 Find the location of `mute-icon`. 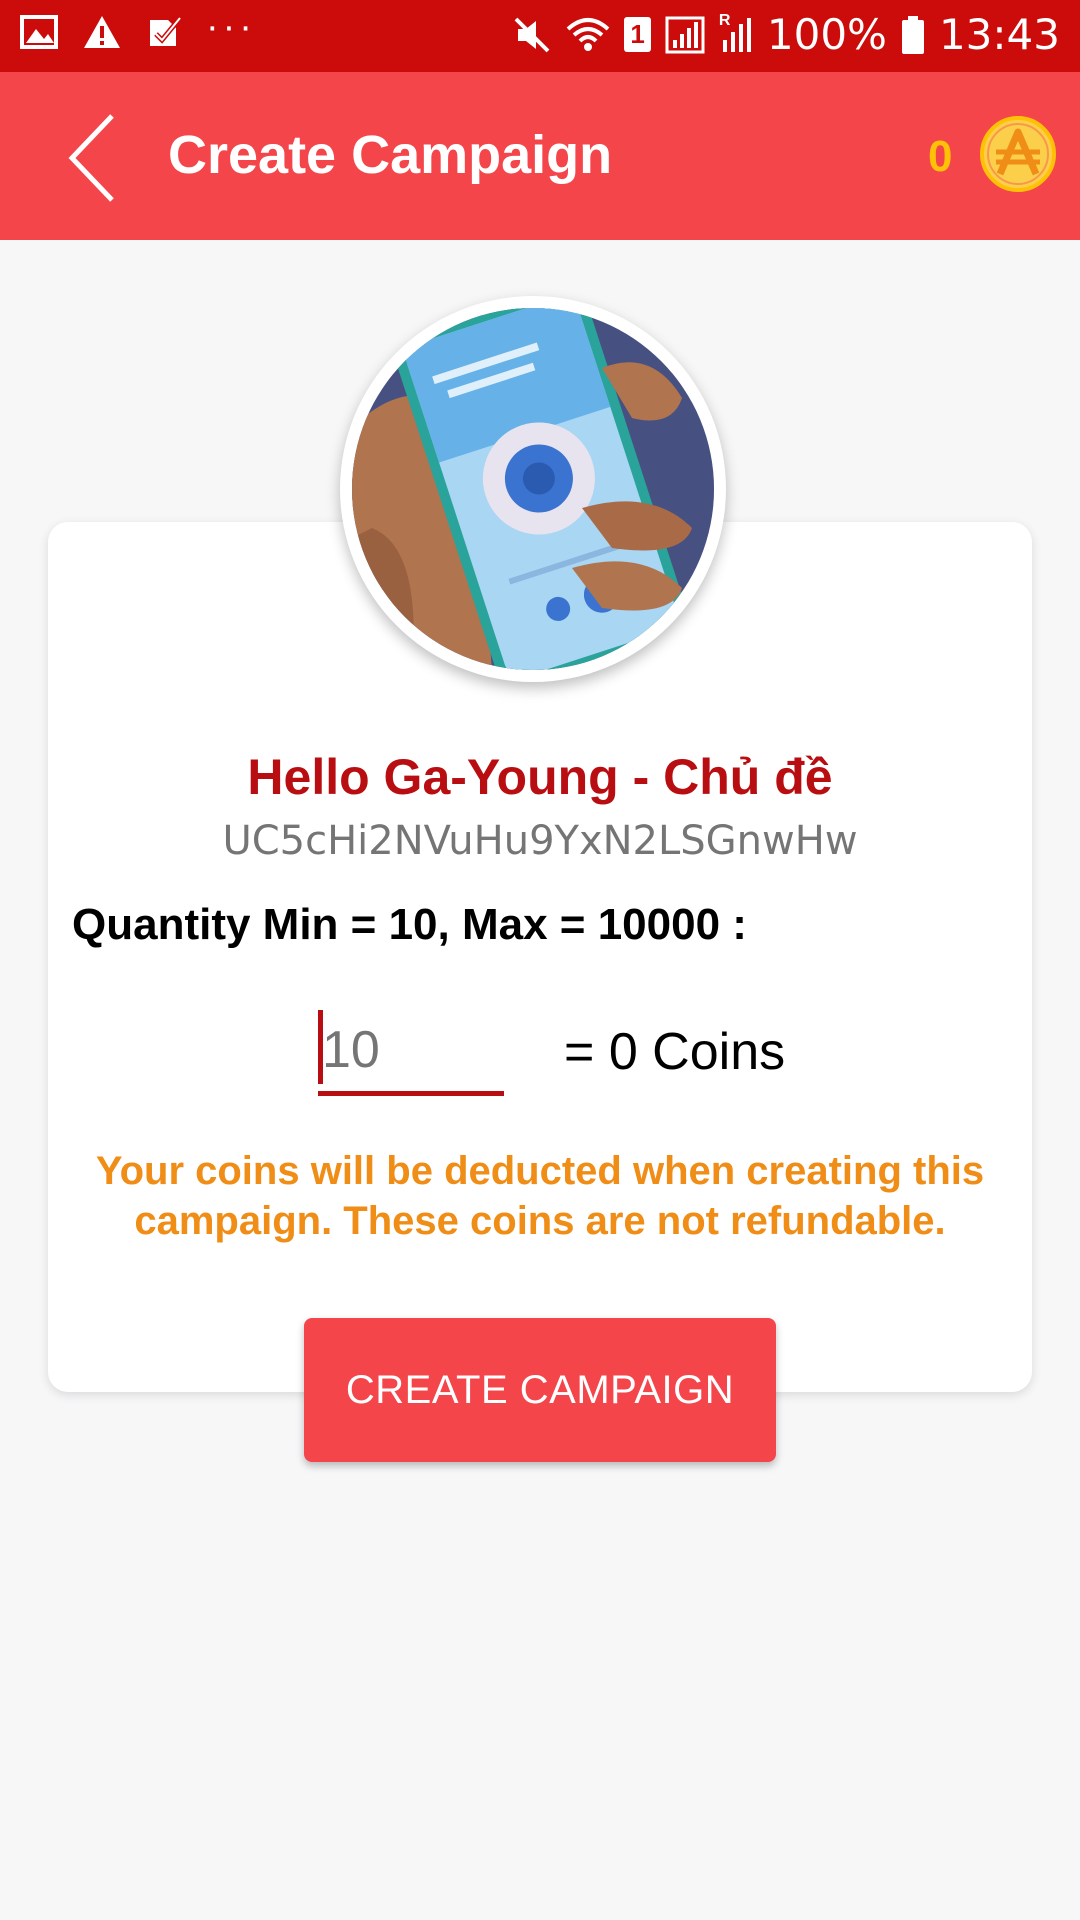

mute-icon is located at coordinates (532, 35).